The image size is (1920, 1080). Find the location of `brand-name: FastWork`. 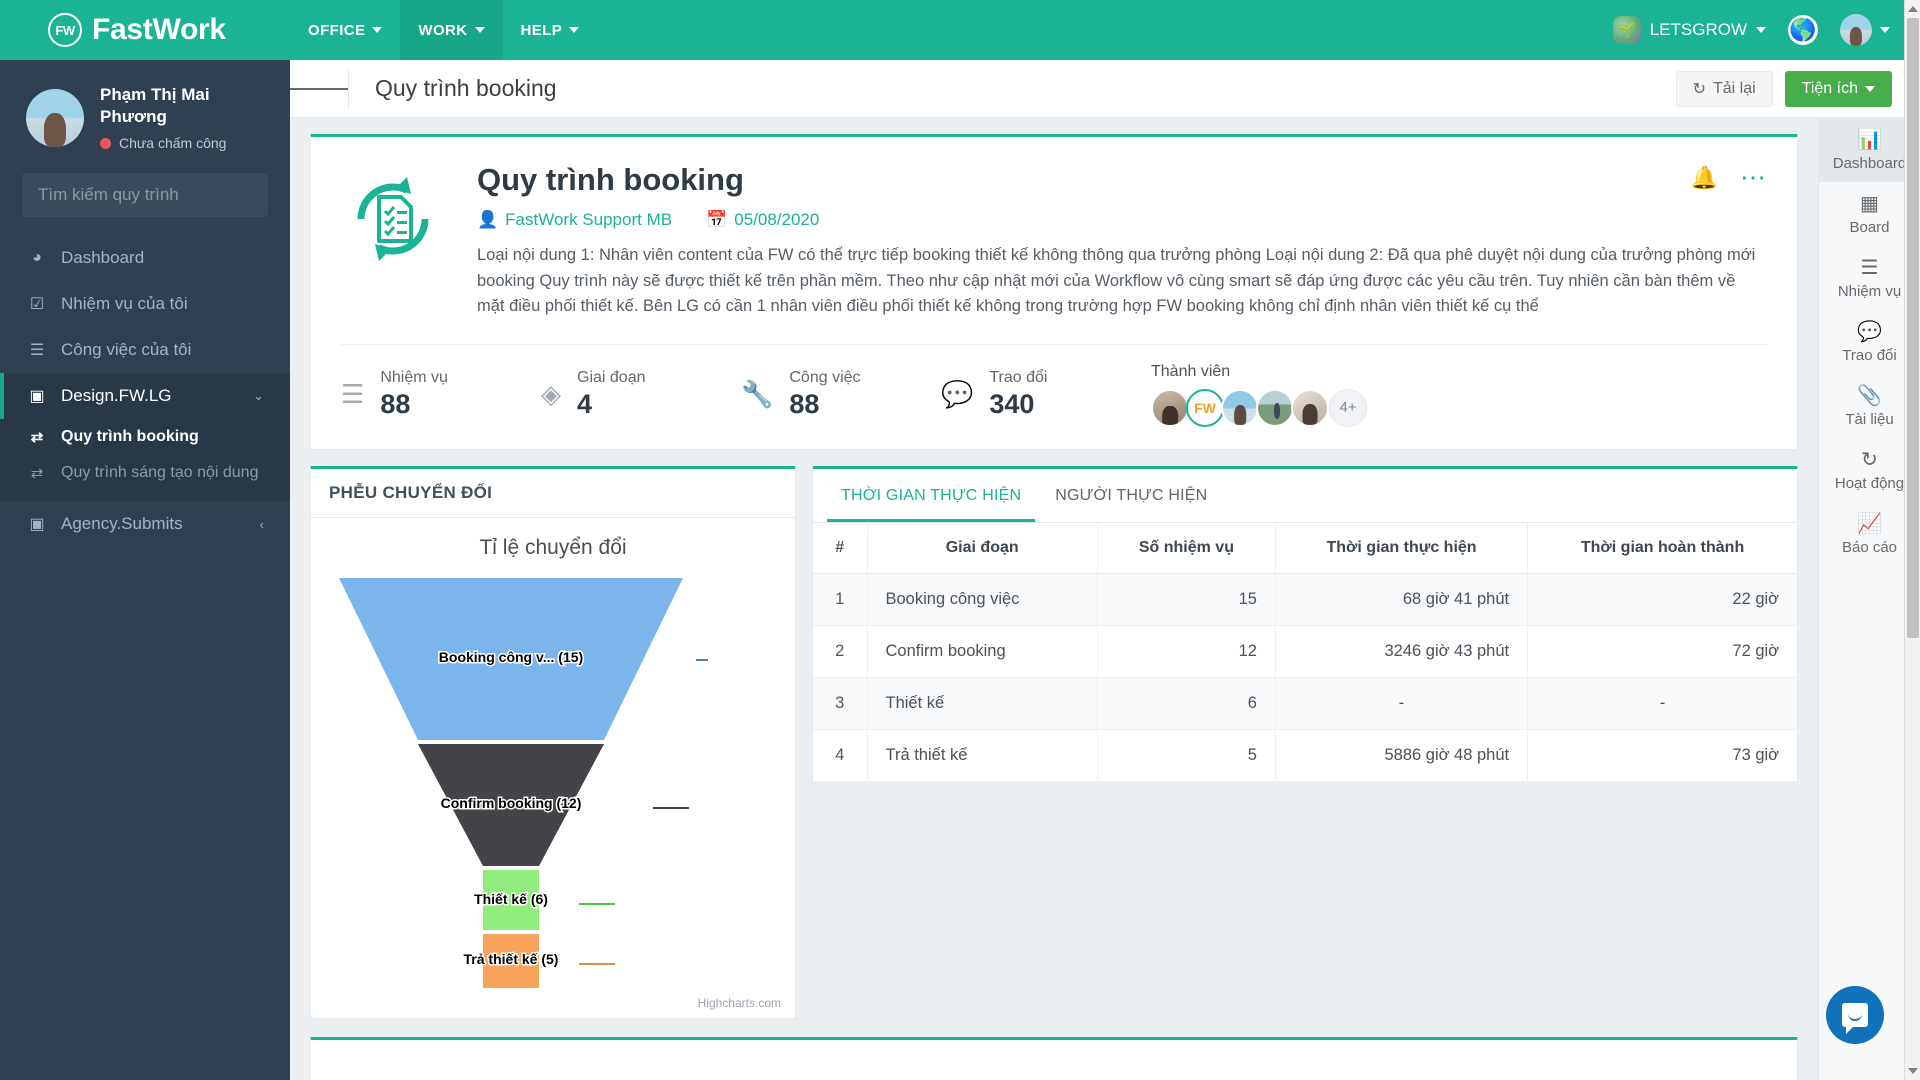

brand-name: FastWork is located at coordinates (159, 29).